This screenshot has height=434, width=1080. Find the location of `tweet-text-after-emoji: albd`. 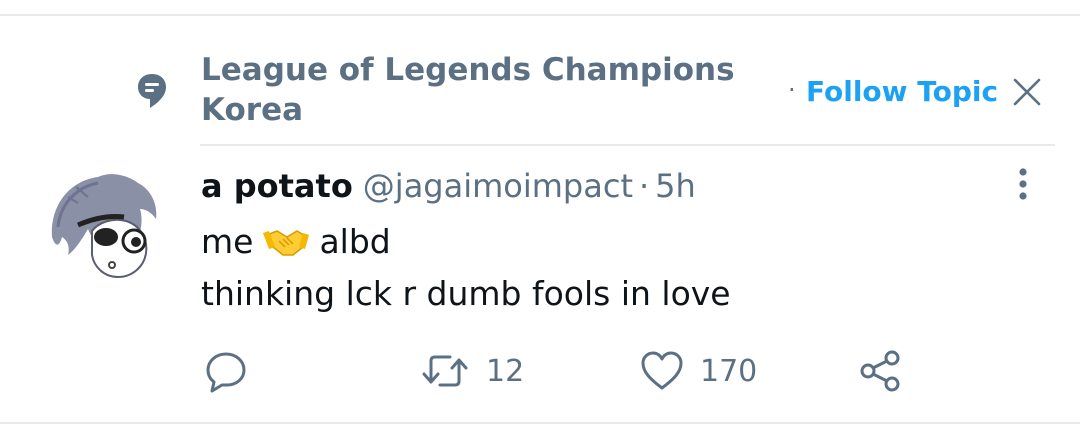

tweet-text-after-emoji: albd is located at coordinates (355, 241).